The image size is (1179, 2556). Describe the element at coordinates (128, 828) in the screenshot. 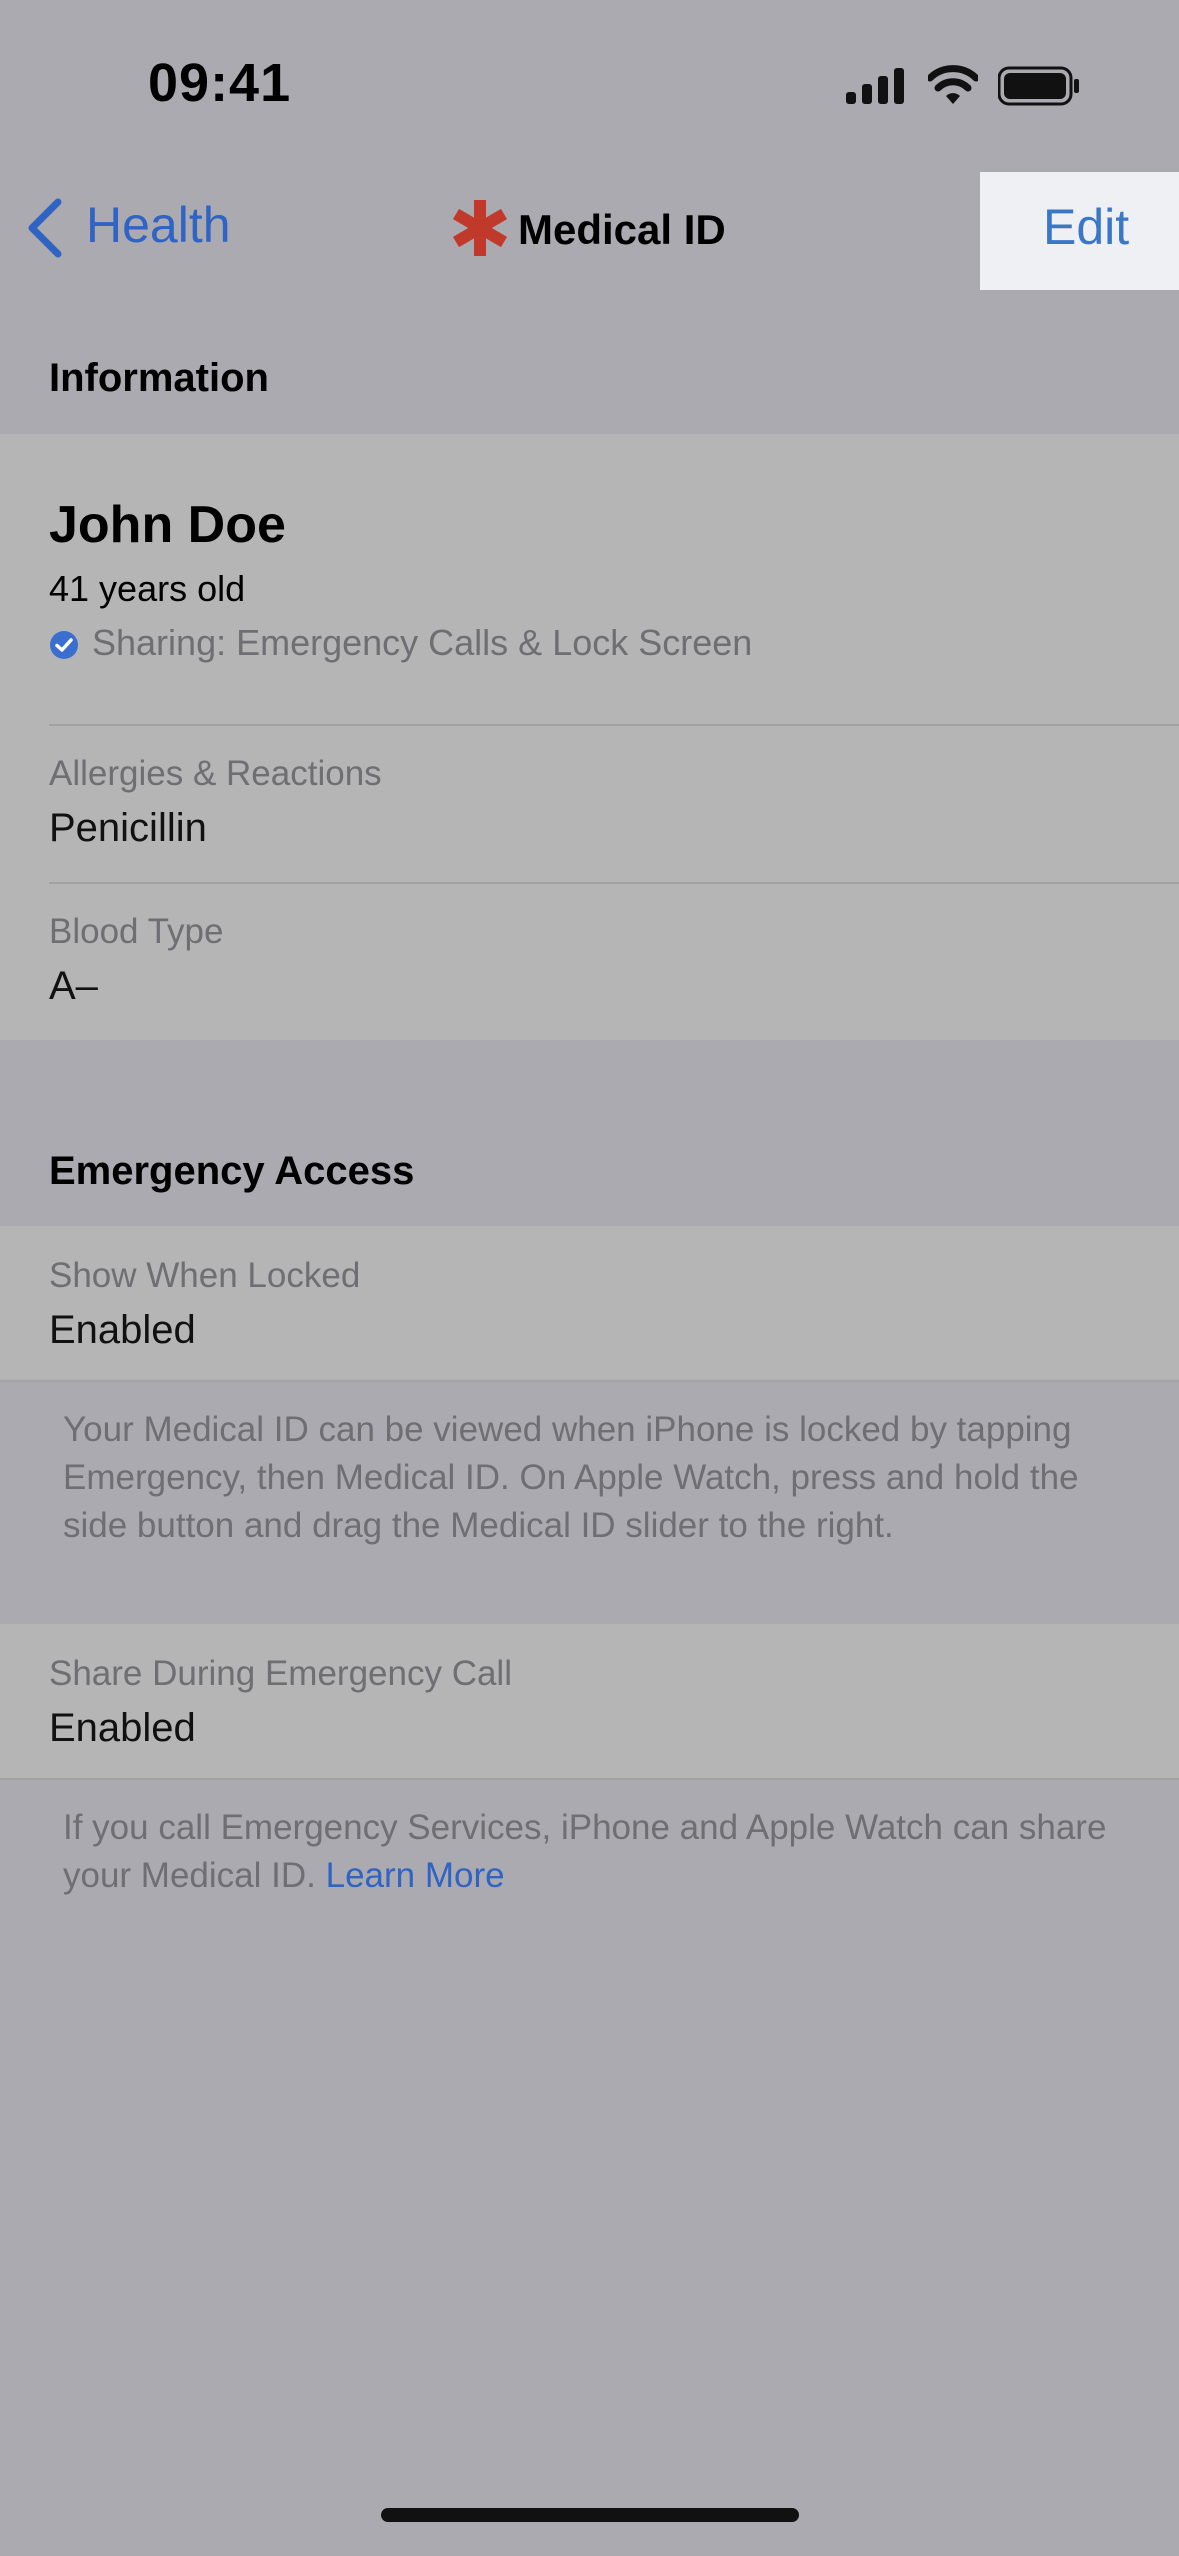

I see `allergies-value: Penicillin` at that location.